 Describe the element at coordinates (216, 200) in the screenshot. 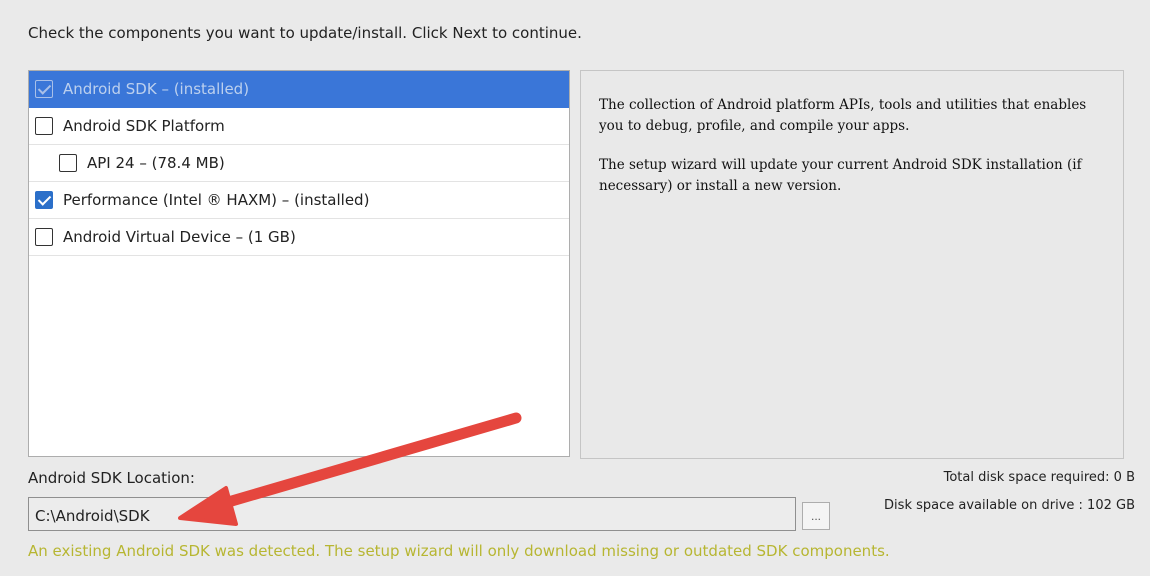

I see `component-label: Performance (Intel ® HAXM) – (installed)` at that location.